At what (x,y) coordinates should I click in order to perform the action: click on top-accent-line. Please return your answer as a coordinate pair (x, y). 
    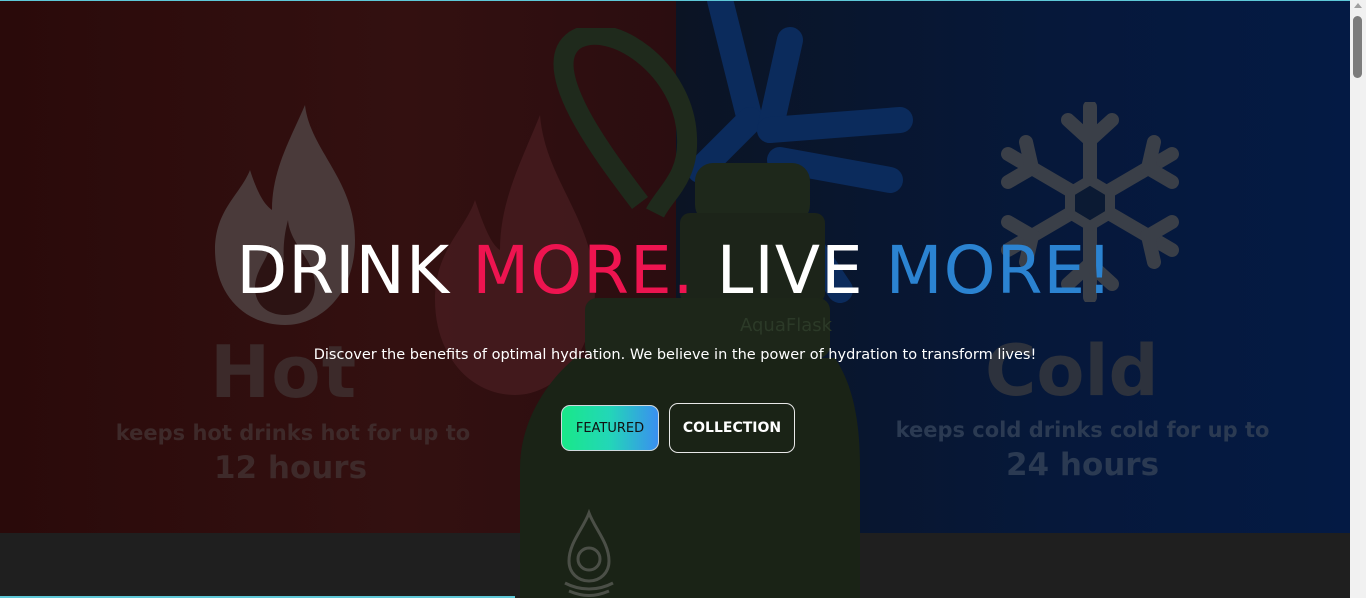
    Looking at the image, I should click on (675, 0).